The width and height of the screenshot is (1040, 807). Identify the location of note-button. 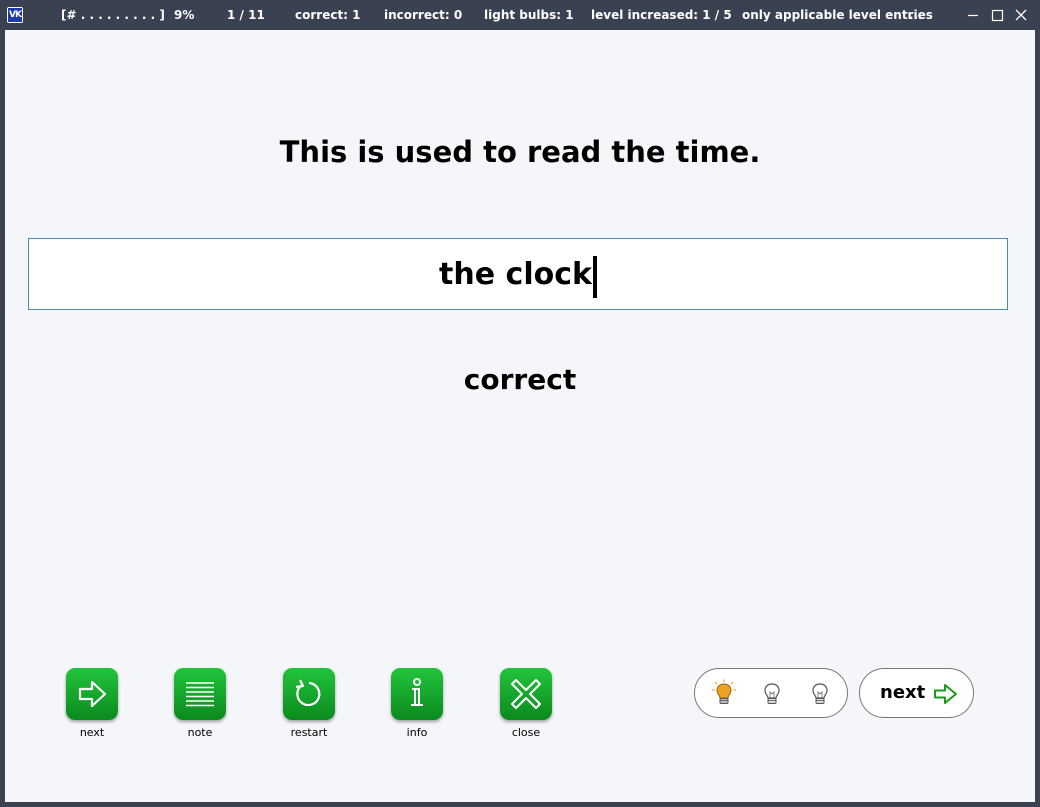
(200, 694).